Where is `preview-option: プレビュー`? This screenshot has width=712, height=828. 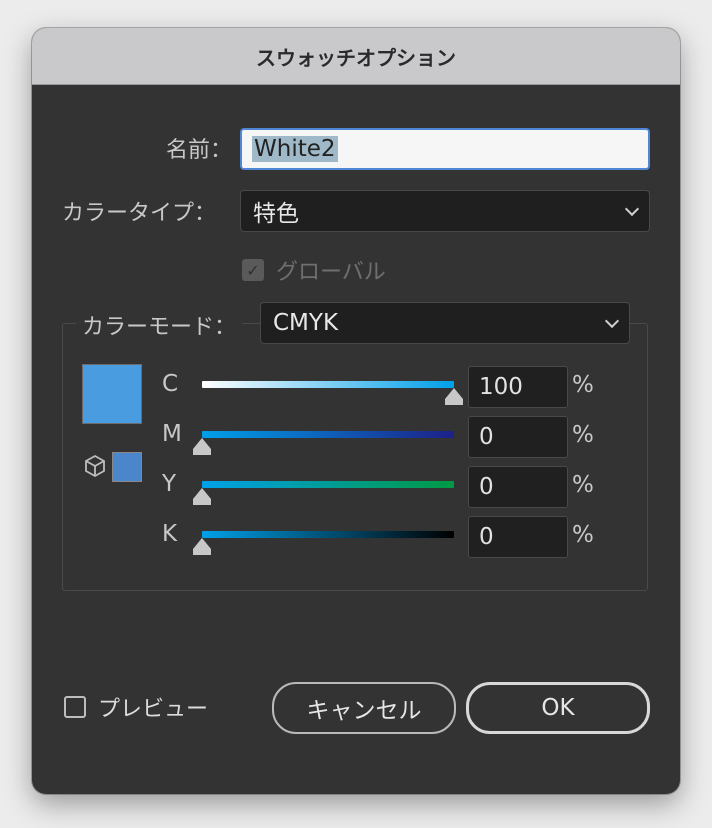
preview-option: プレビュー is located at coordinates (136, 707).